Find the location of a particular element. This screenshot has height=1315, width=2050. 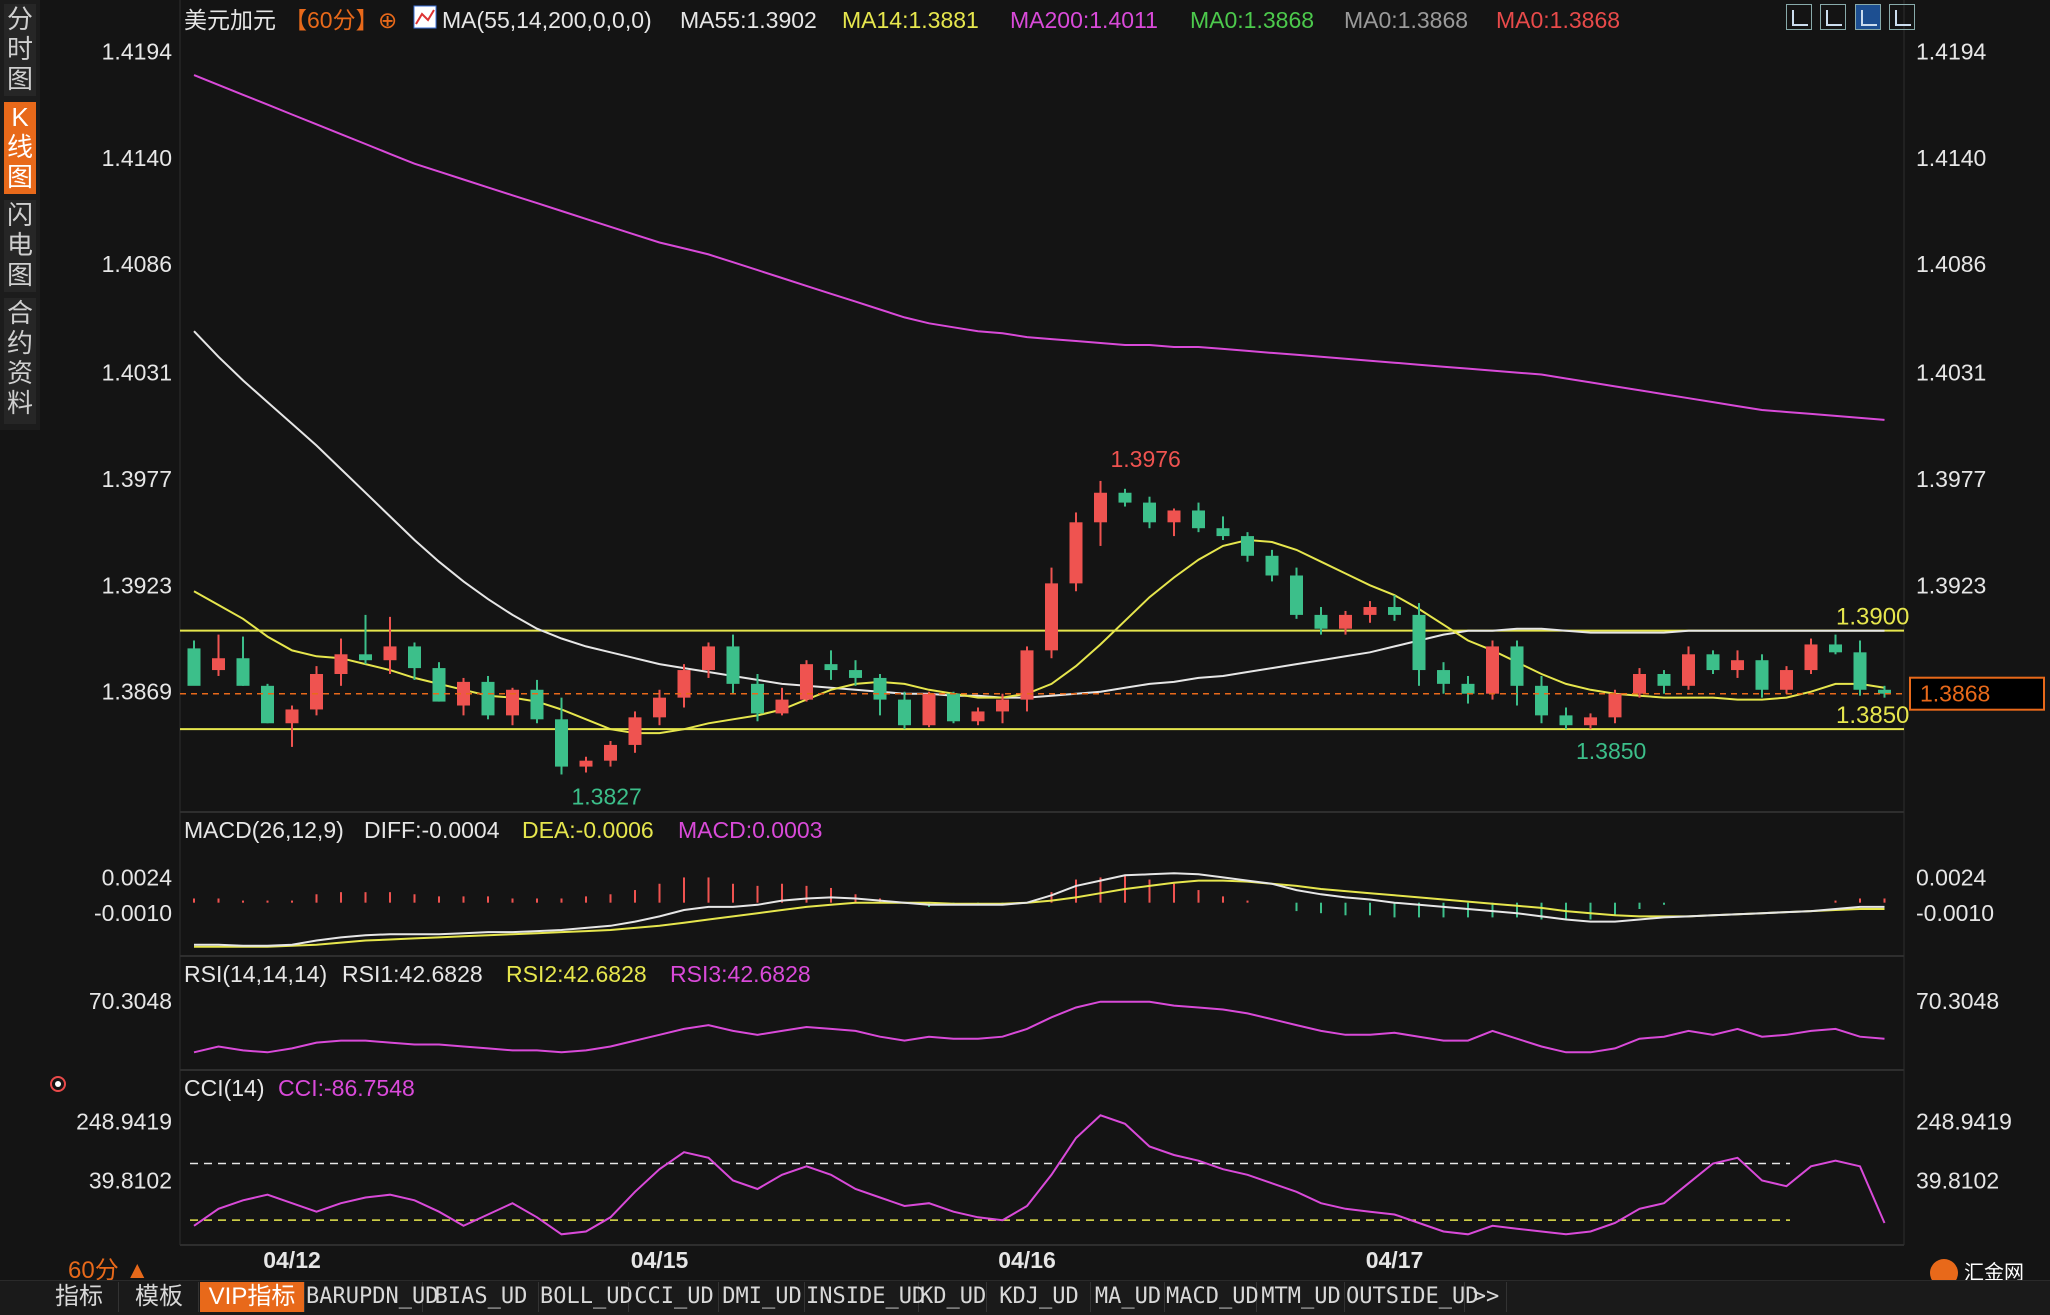

cci-tick-label-right: 248.9419 is located at coordinates (1964, 1121).